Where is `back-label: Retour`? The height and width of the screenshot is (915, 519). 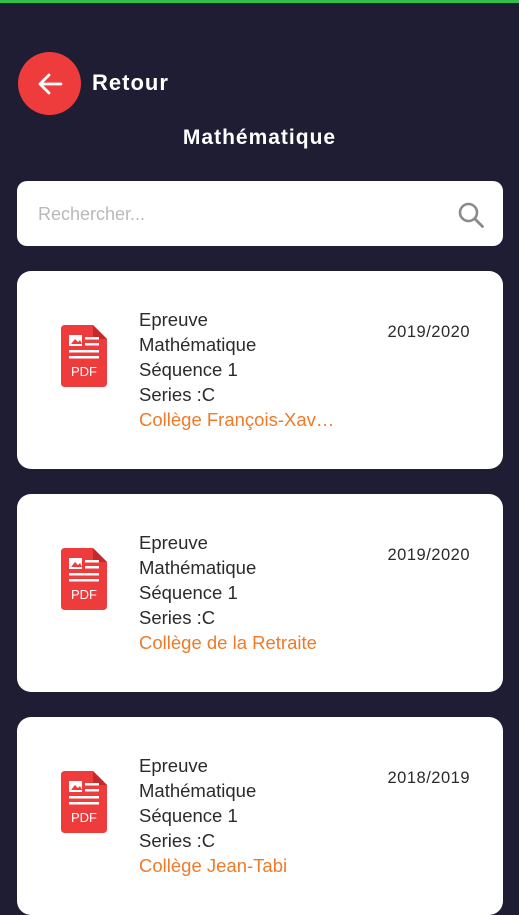 back-label: Retour is located at coordinates (130, 83).